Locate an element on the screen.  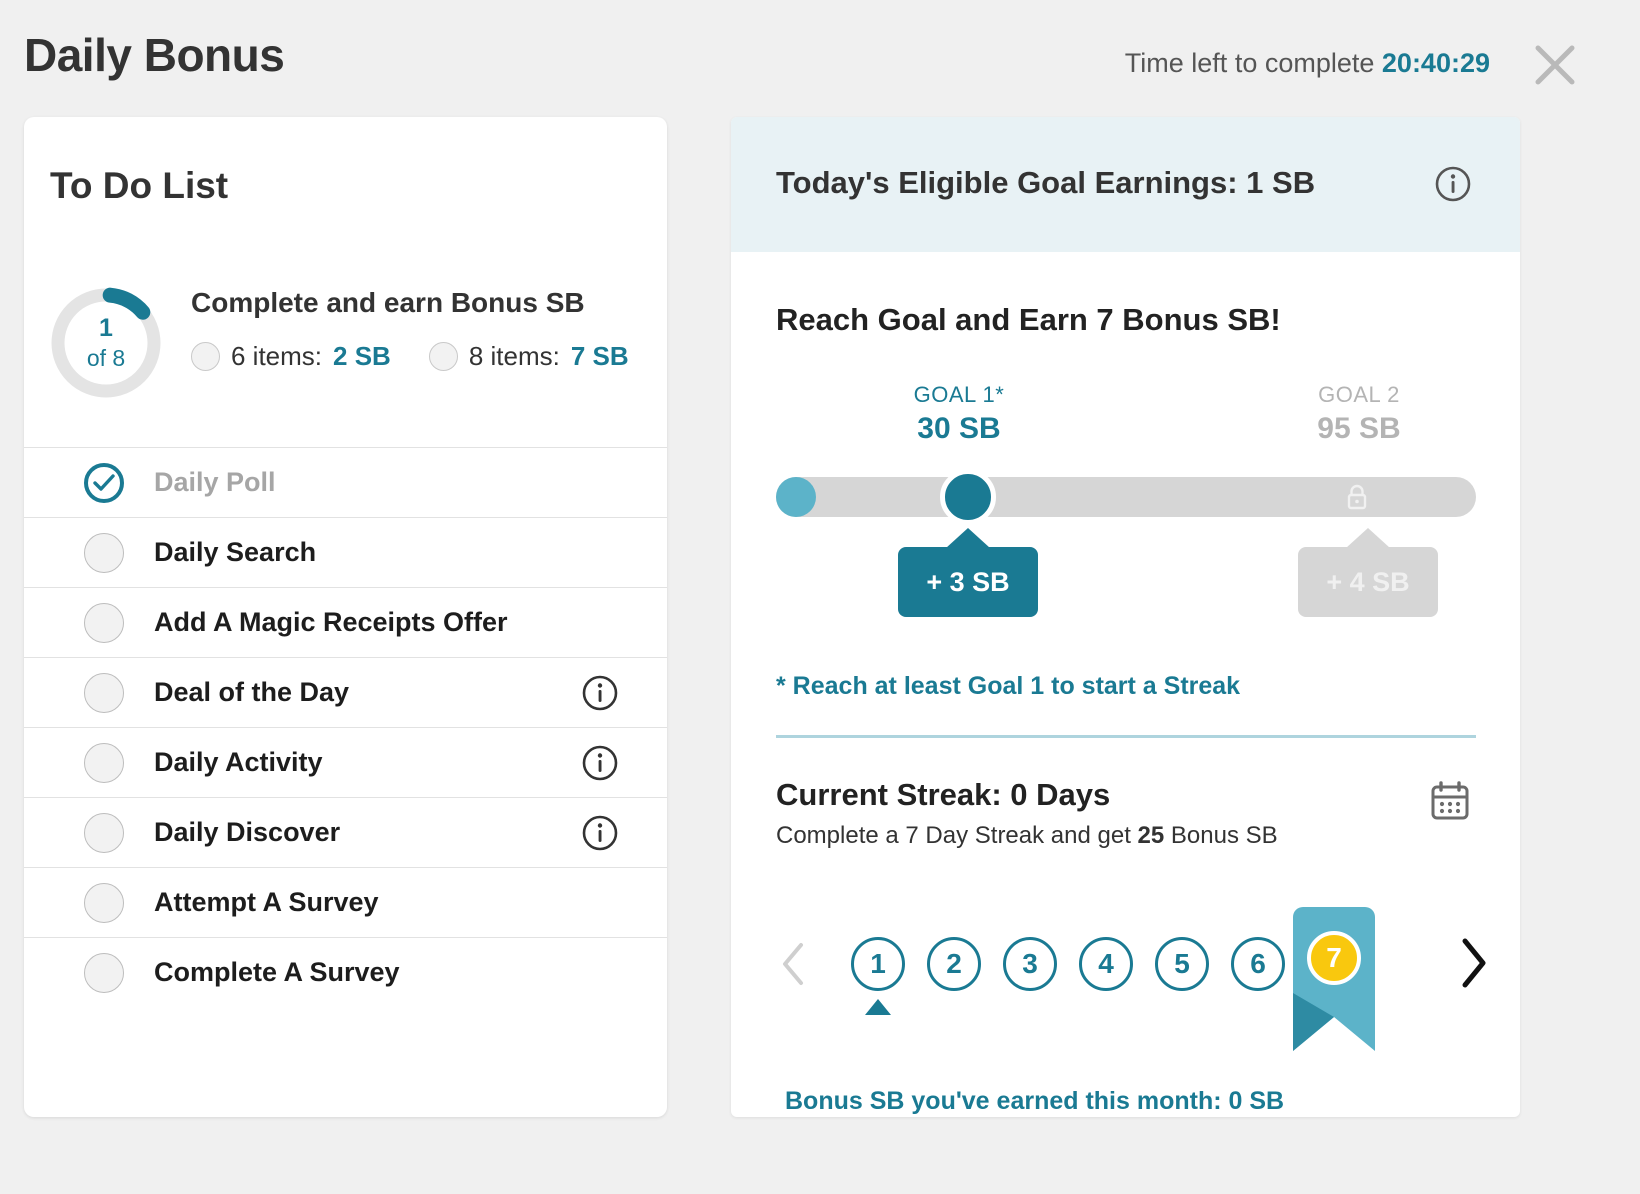
todo-row: Daily Discover is located at coordinates (345, 832).